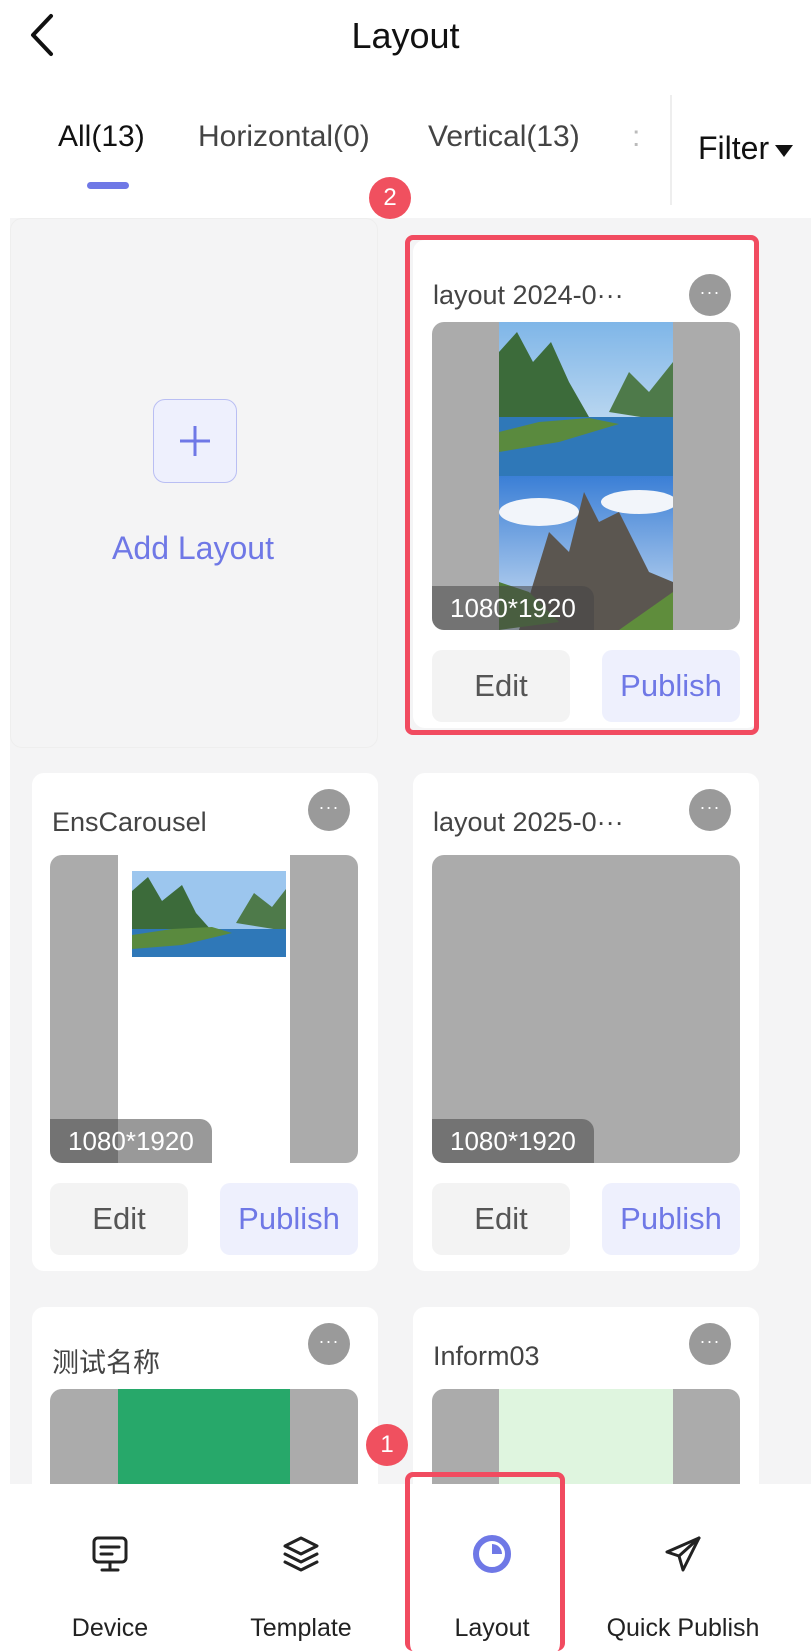  I want to click on nav-item-template: Template, so click(301, 1584).